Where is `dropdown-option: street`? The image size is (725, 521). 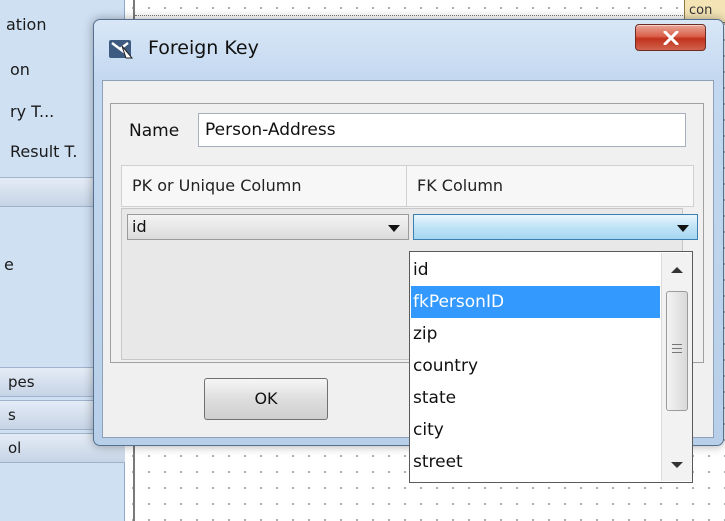 dropdown-option: street is located at coordinates (535, 462).